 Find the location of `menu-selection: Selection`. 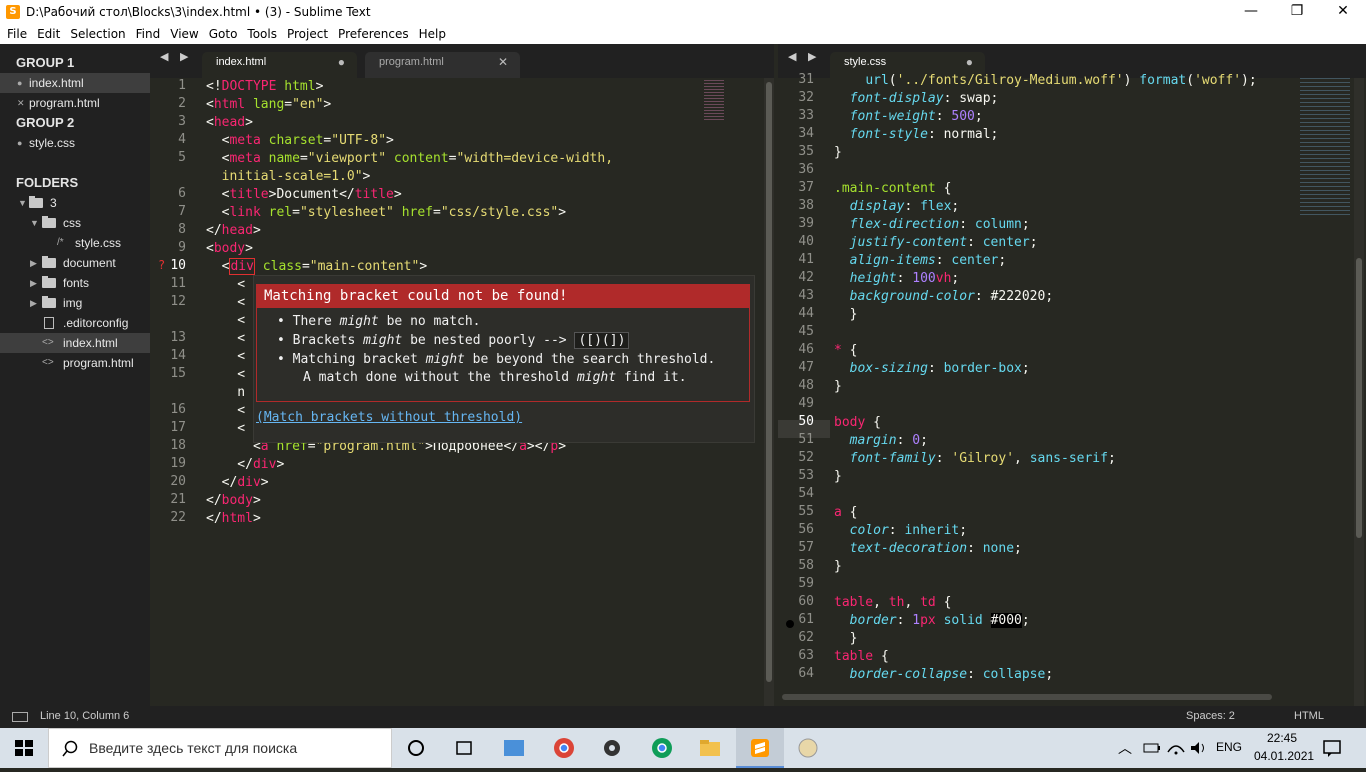

menu-selection: Selection is located at coordinates (97, 34).